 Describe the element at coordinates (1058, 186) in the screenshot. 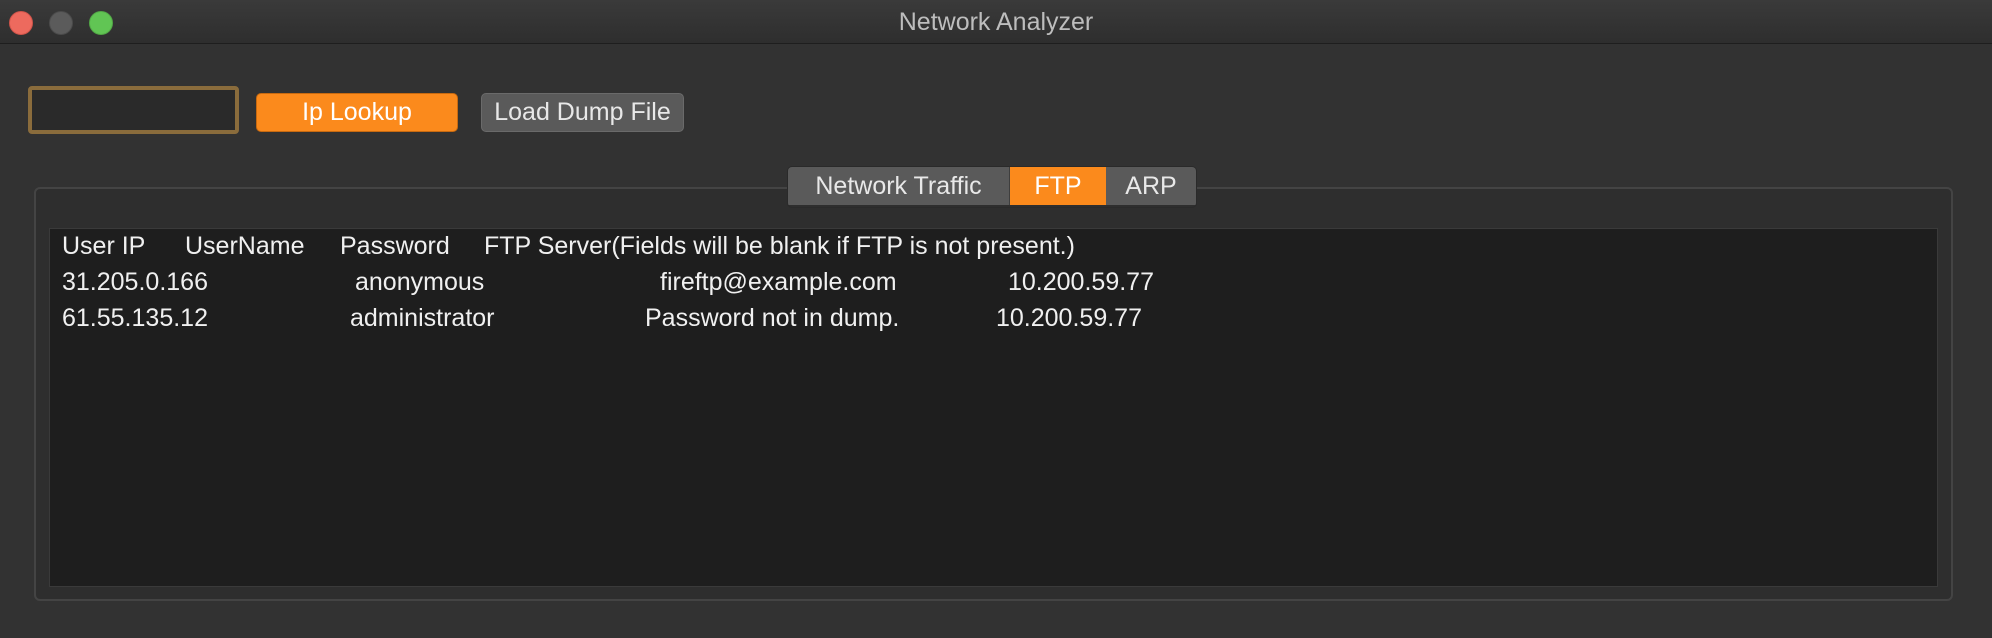

I see `tab-ftp: FTP` at that location.